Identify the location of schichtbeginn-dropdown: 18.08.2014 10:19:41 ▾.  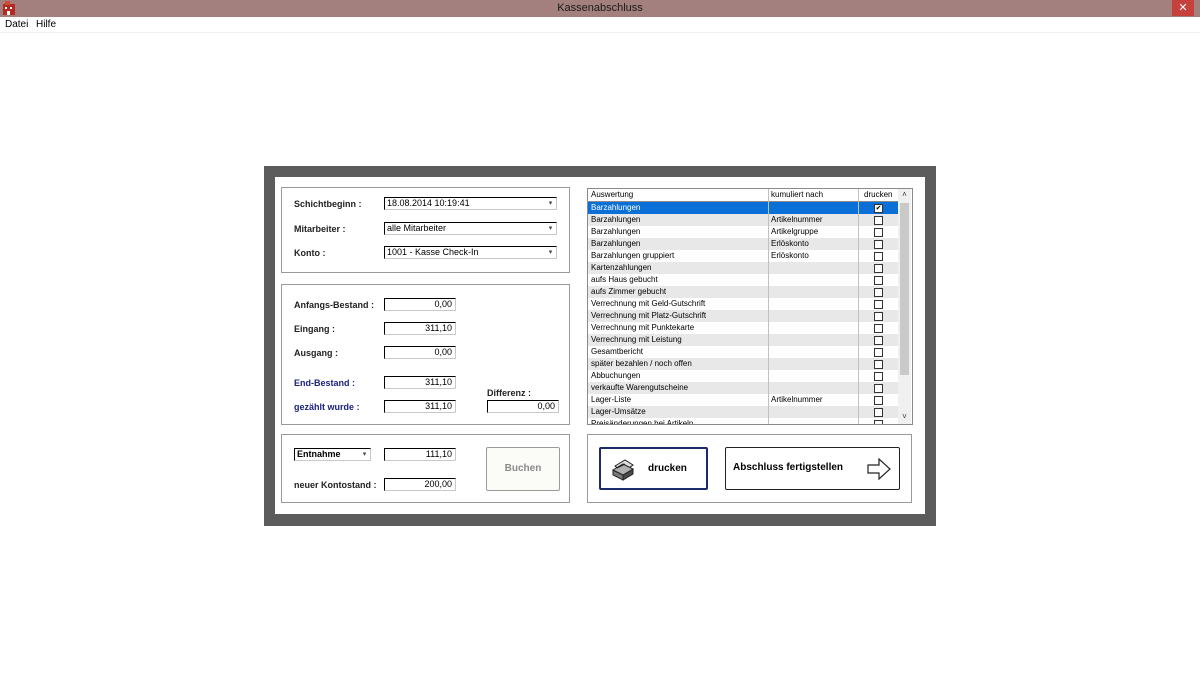
(470, 203).